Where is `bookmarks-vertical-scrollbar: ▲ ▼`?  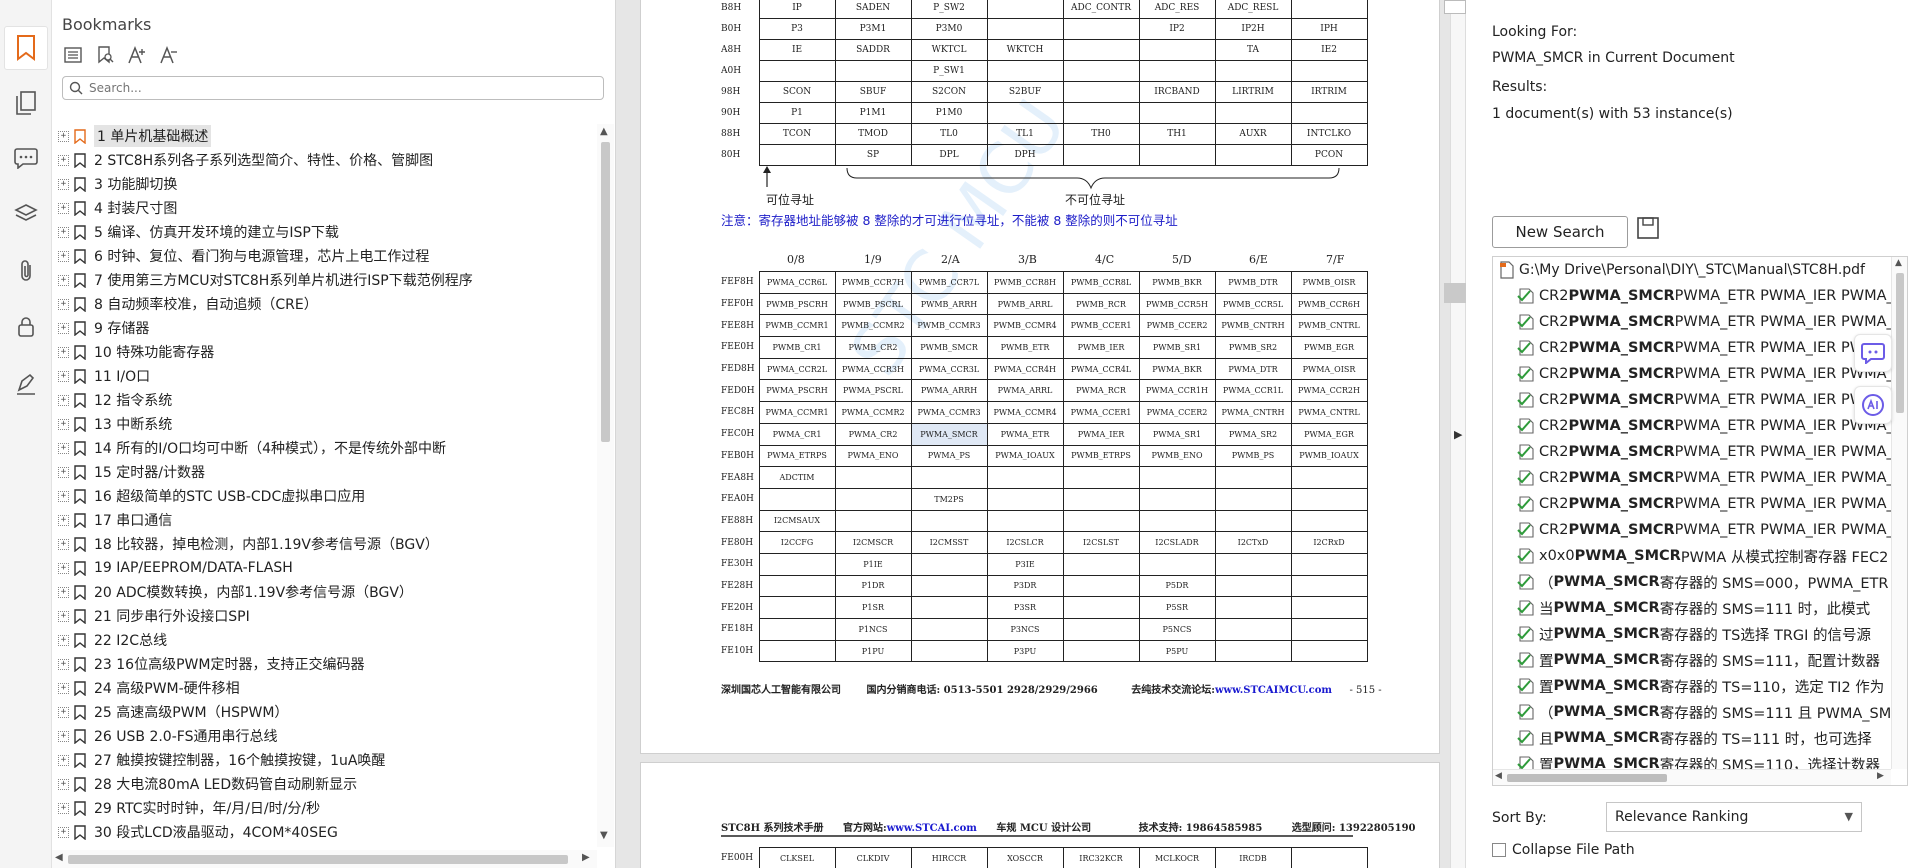
bookmarks-vertical-scrollbar: ▲ ▼ is located at coordinates (605, 485).